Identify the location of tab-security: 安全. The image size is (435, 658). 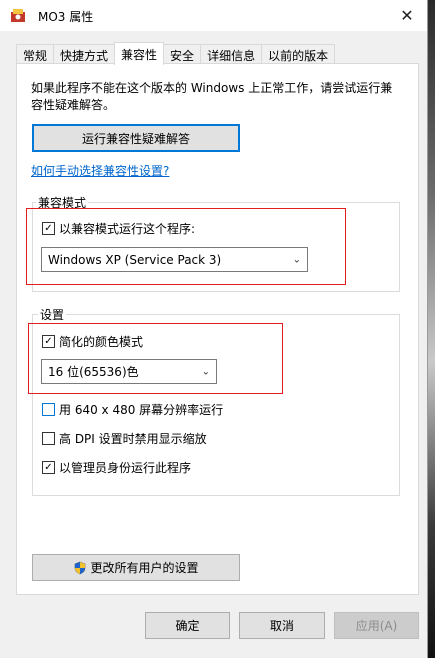
(182, 54).